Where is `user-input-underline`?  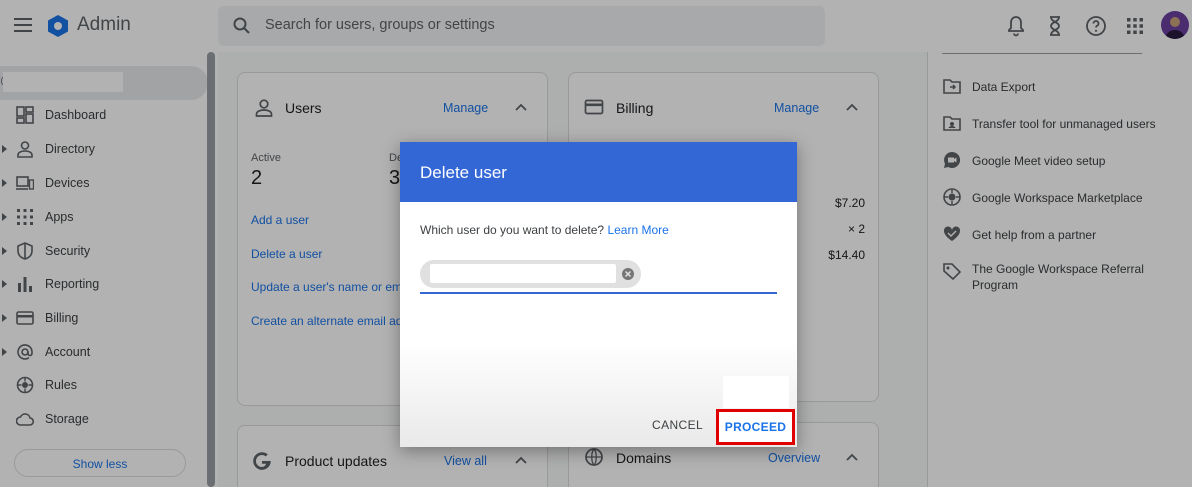
user-input-underline is located at coordinates (598, 293).